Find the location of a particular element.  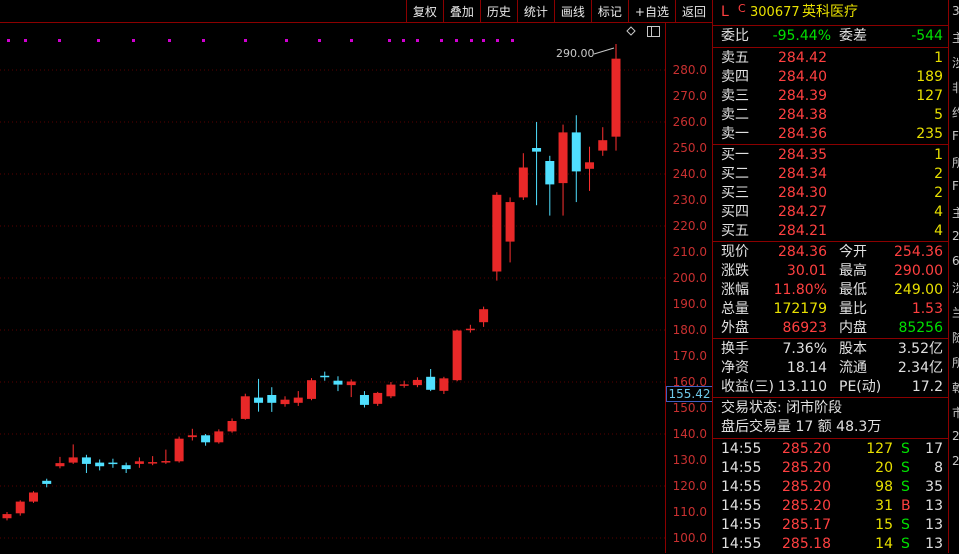

toolbar-button: 统计 is located at coordinates (535, 11).